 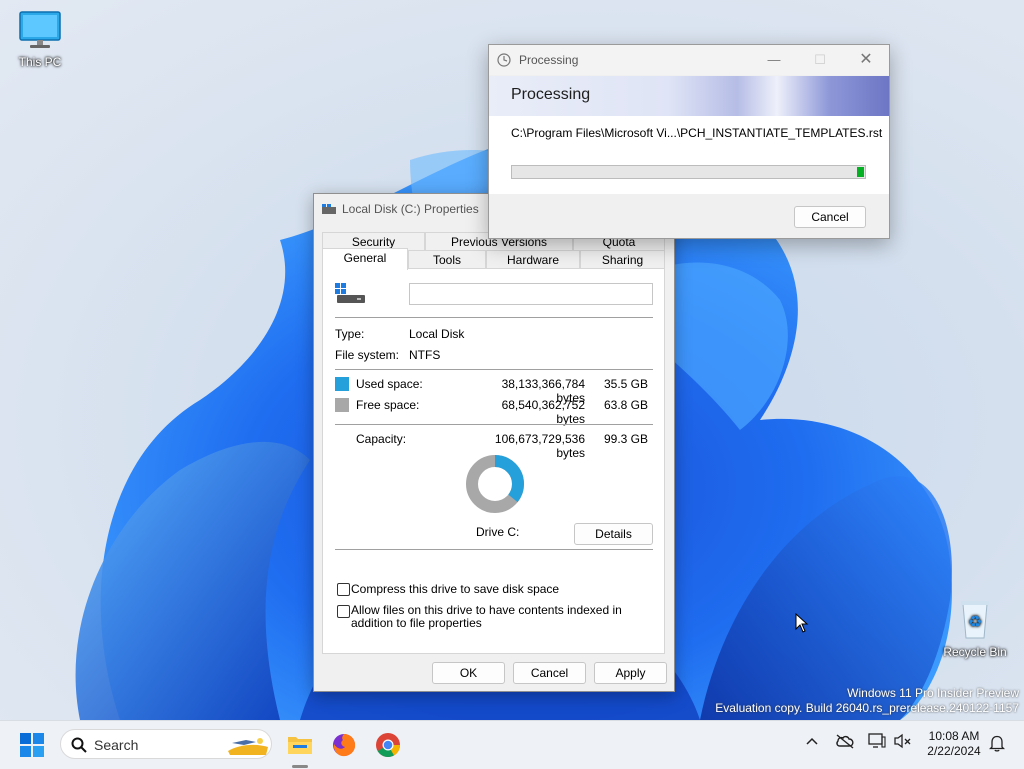 I want to click on show-hidden-icons-button, so click(x=812, y=742).